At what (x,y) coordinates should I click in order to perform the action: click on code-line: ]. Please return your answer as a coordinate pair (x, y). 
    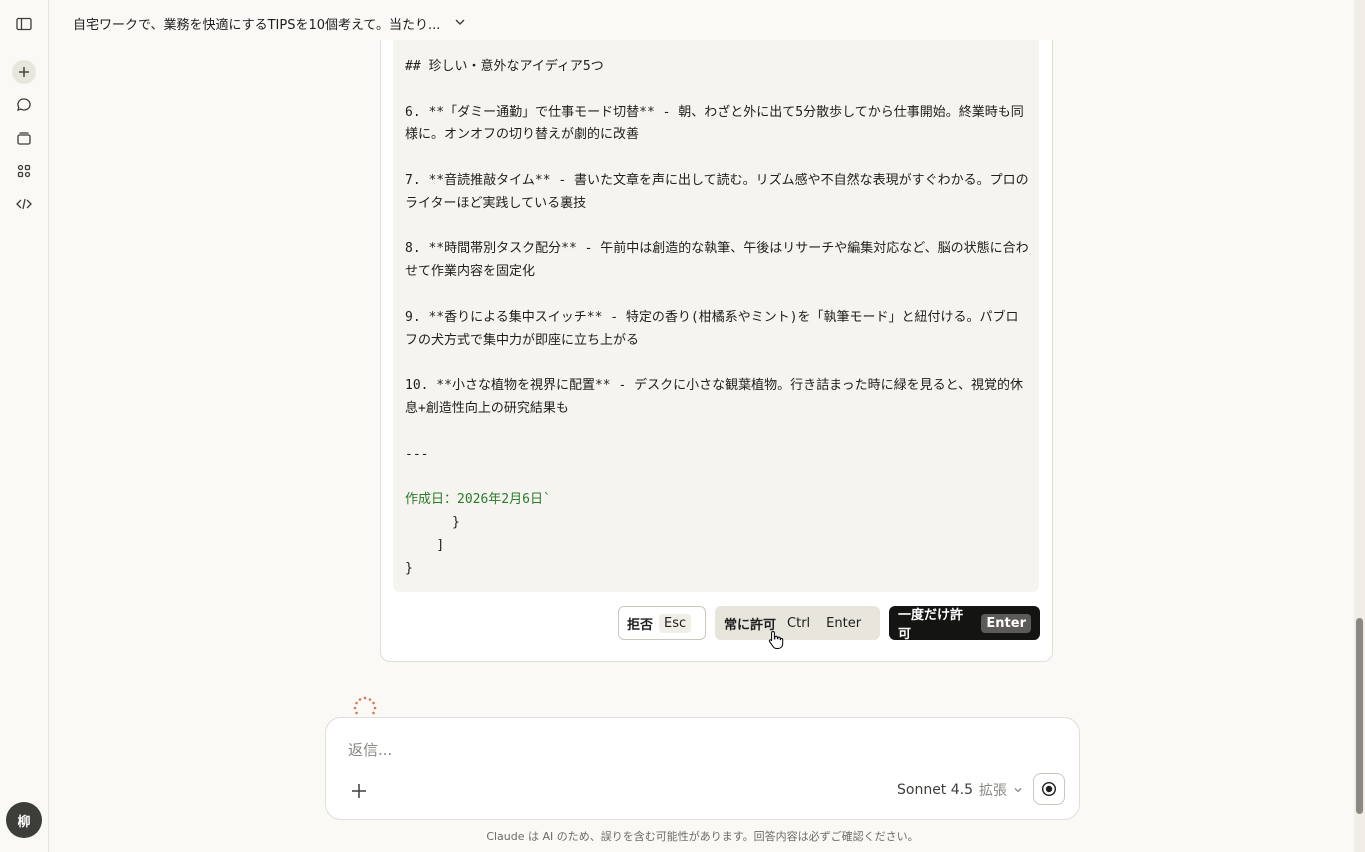
    Looking at the image, I should click on (425, 545).